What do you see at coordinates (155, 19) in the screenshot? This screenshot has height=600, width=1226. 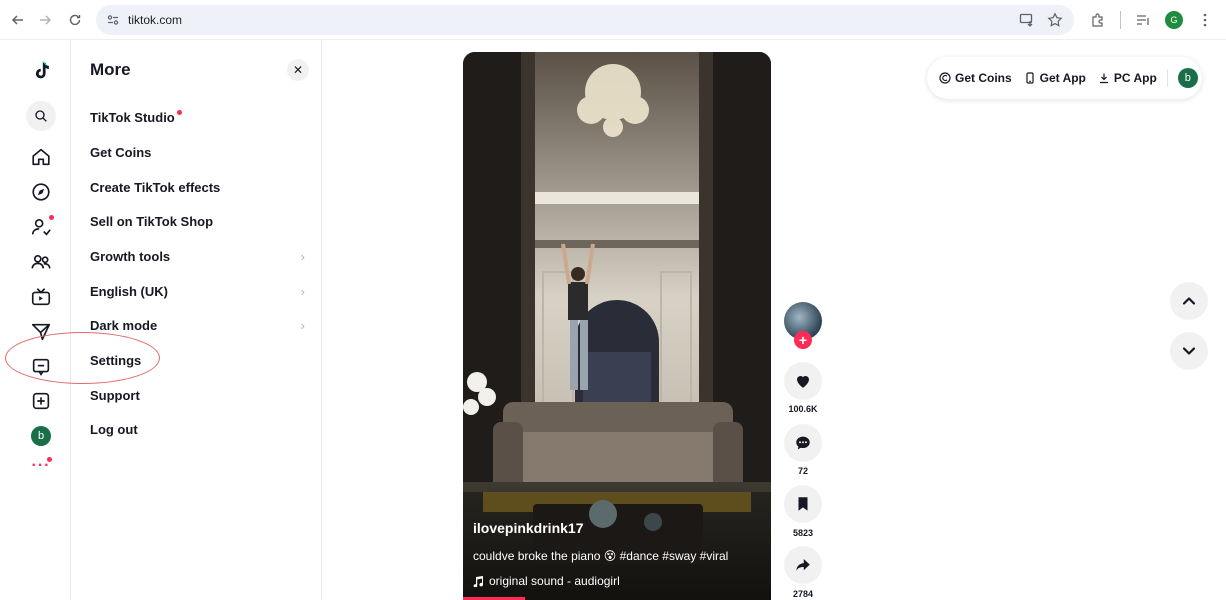 I see `url-text: tiktok.com` at bounding box center [155, 19].